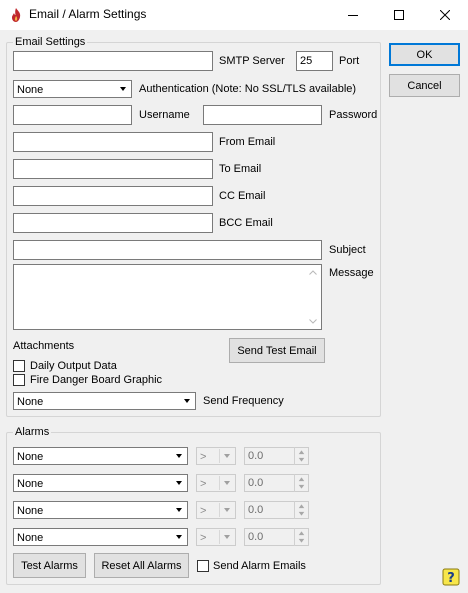 This screenshot has height=593, width=468. Describe the element at coordinates (262, 115) in the screenshot. I see `password-field` at that location.